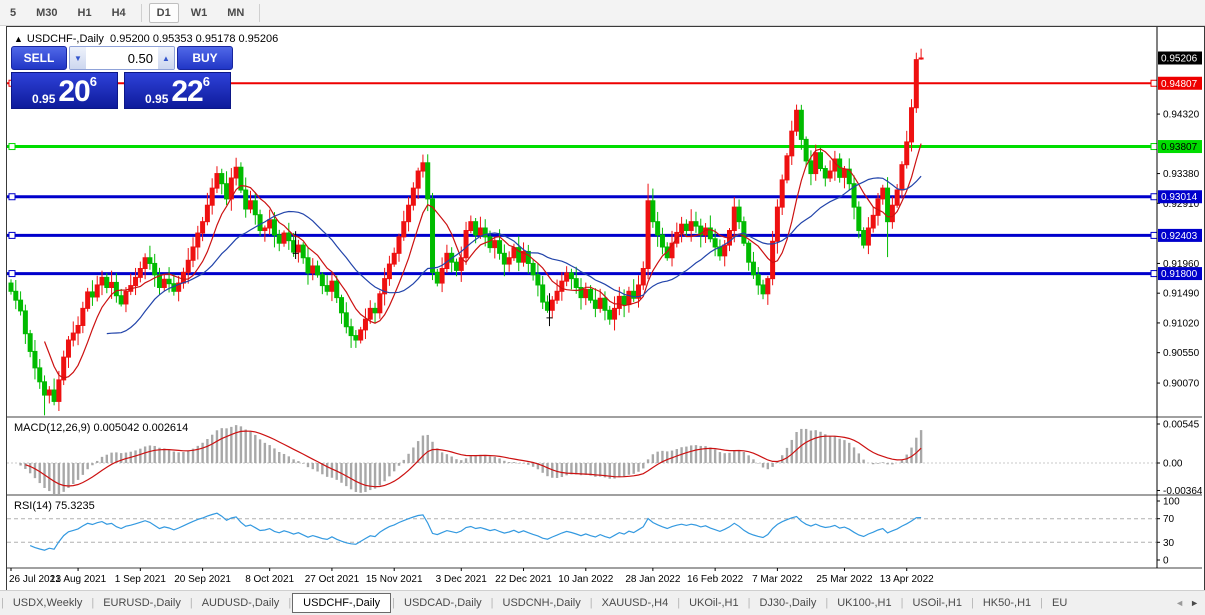 The image size is (1205, 615). Describe the element at coordinates (205, 58) in the screenshot. I see `buy-button: BUY` at that location.